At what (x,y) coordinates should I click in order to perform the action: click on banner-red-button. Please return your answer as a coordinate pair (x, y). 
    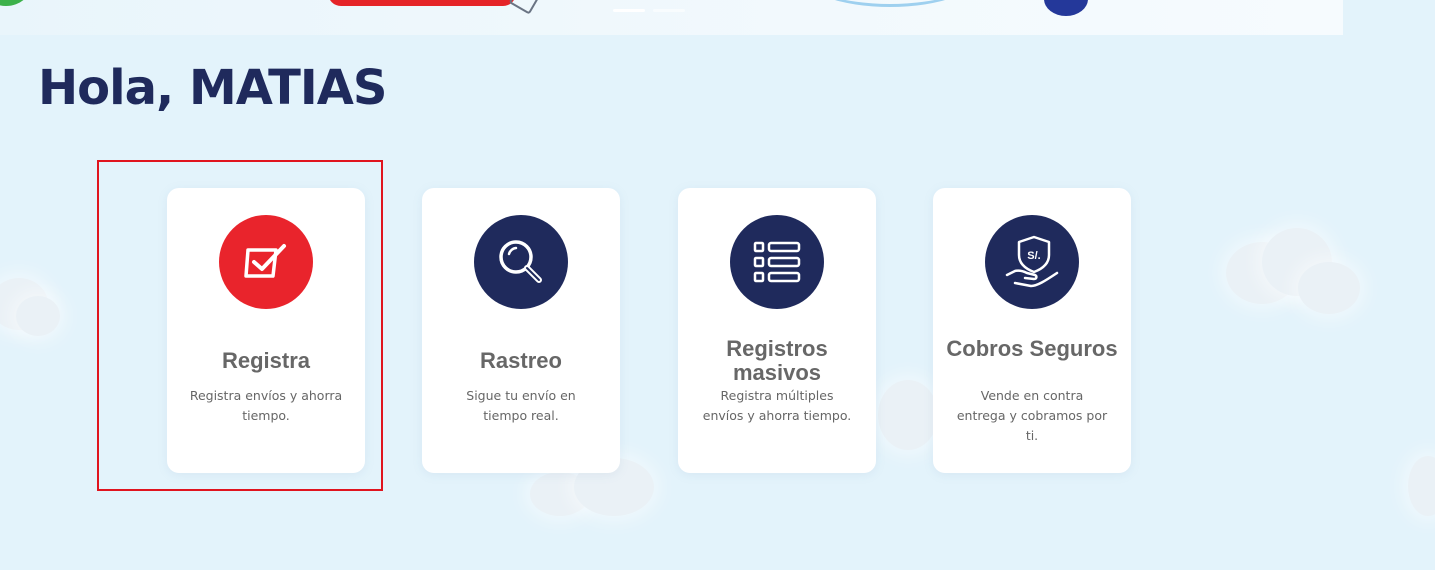
    Looking at the image, I should click on (422, 3).